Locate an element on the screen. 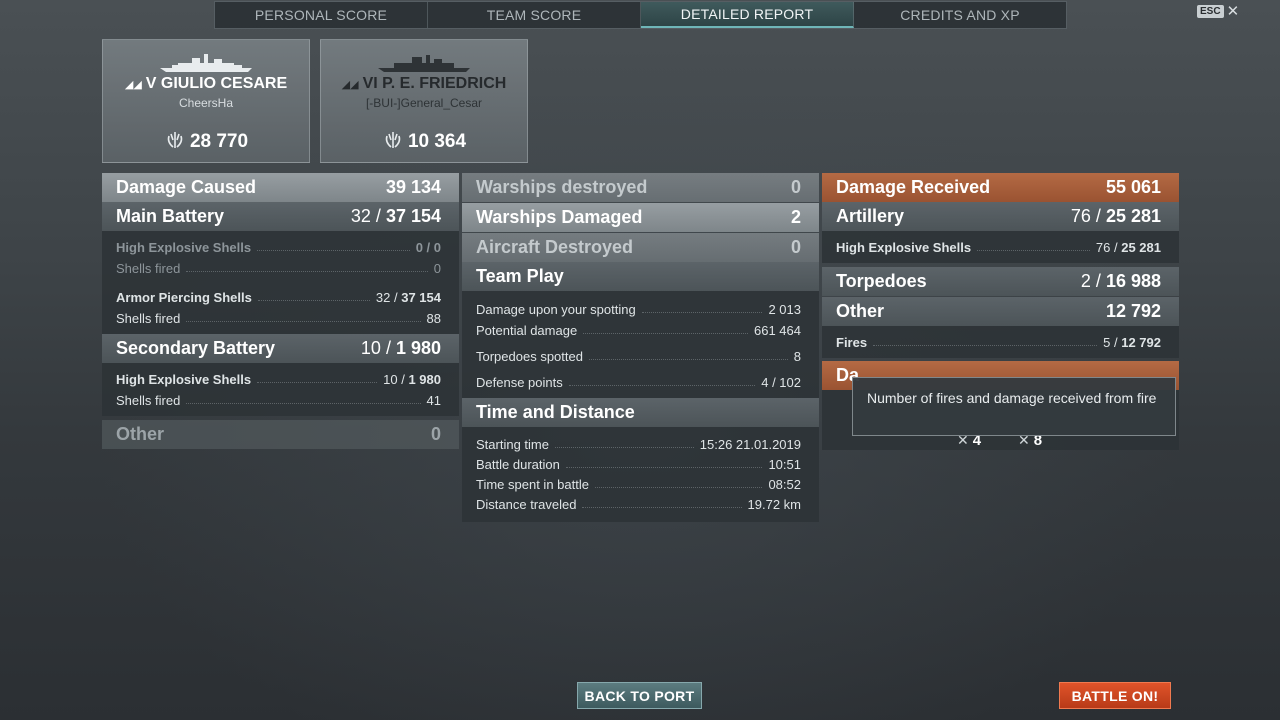 The width and height of the screenshot is (1280, 720). tab-personal-score: PERSONAL SCORE is located at coordinates (321, 15).